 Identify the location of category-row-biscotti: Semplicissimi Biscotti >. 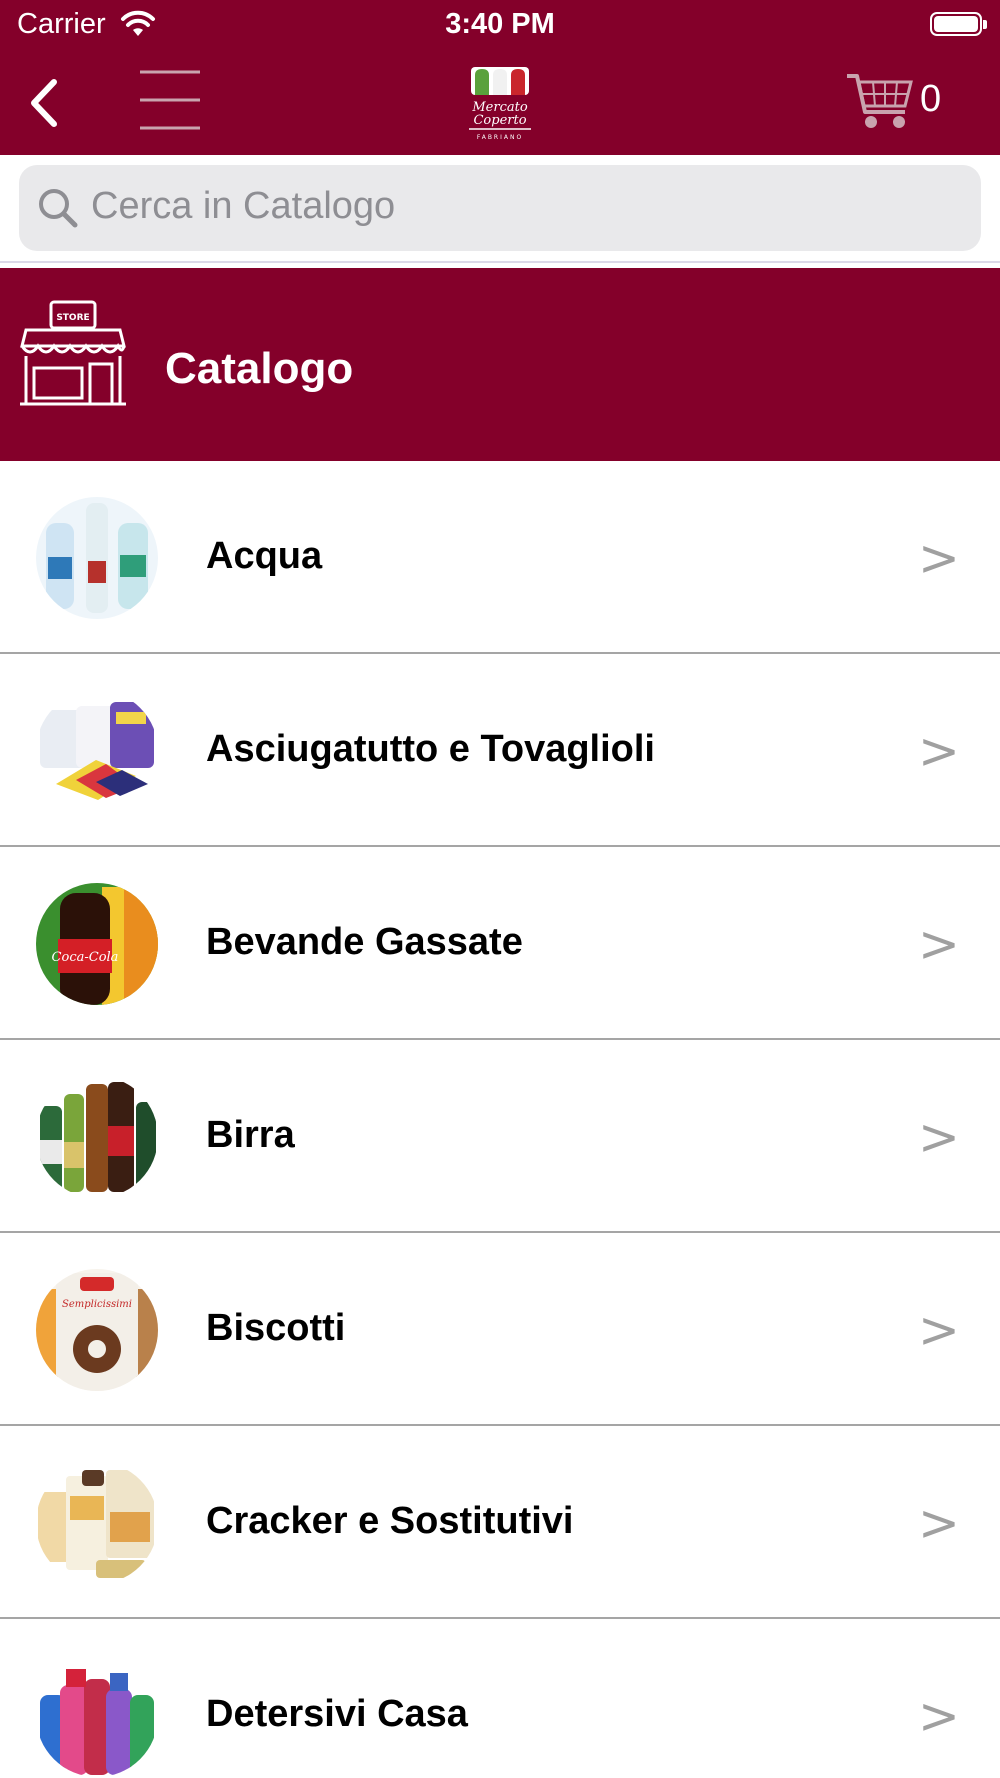
(500, 1329).